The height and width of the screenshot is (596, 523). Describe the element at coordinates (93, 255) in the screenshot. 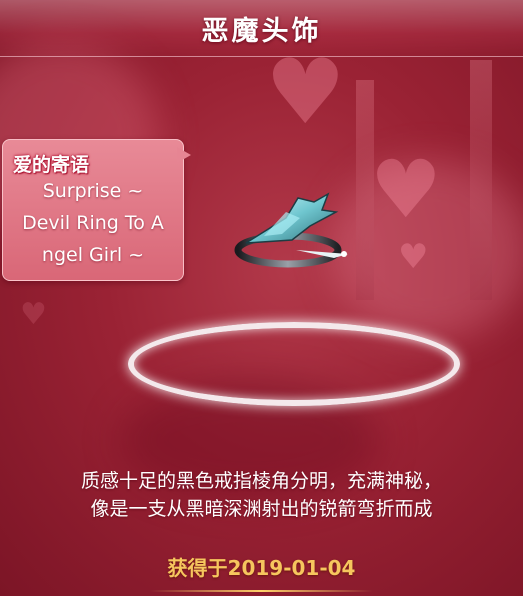

I see `message-line: ngel Girl ~` at that location.